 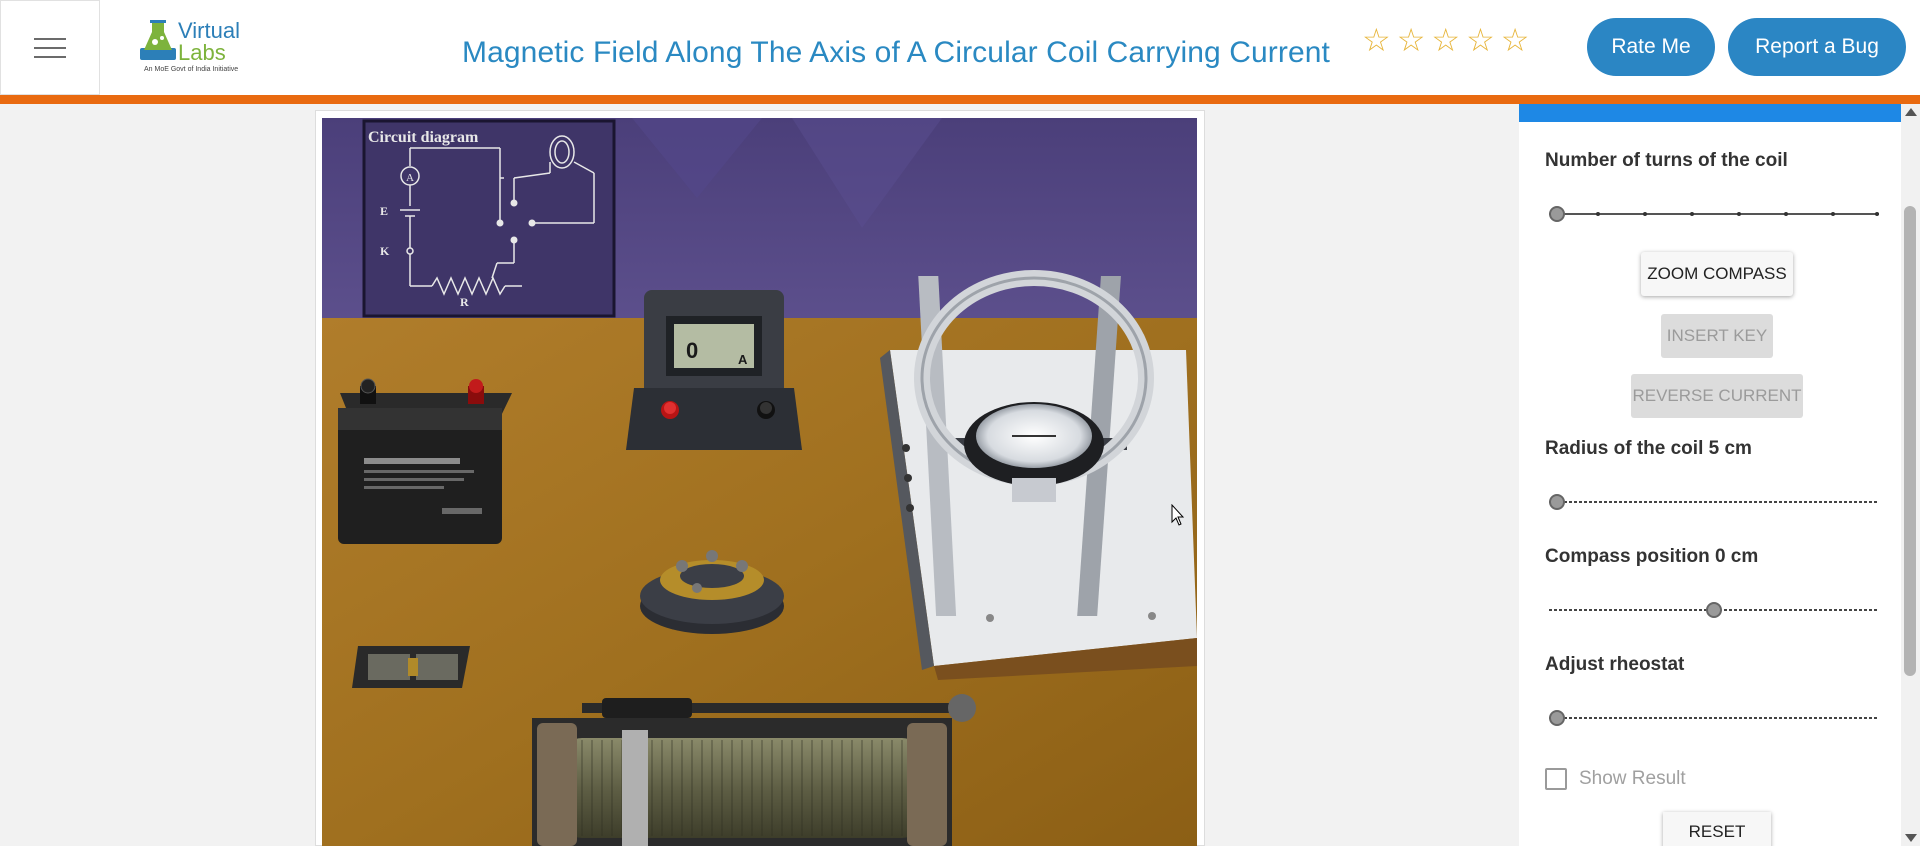 What do you see at coordinates (202, 52) in the screenshot?
I see `logo-word-labs: Labs` at bounding box center [202, 52].